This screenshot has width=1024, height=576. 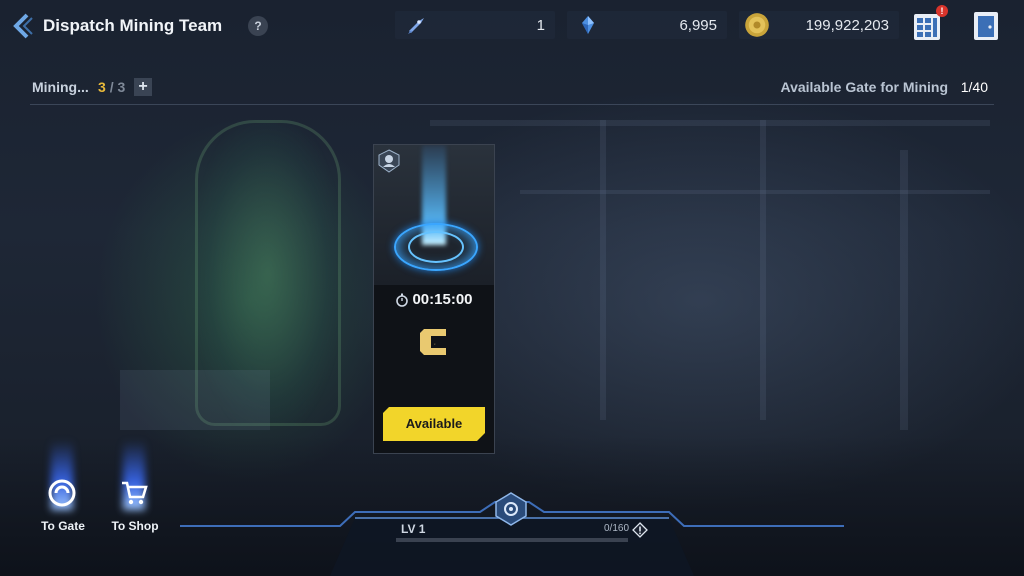 I want to click on mining-team-card: 00:15:00 C Available, so click(x=434, y=299).